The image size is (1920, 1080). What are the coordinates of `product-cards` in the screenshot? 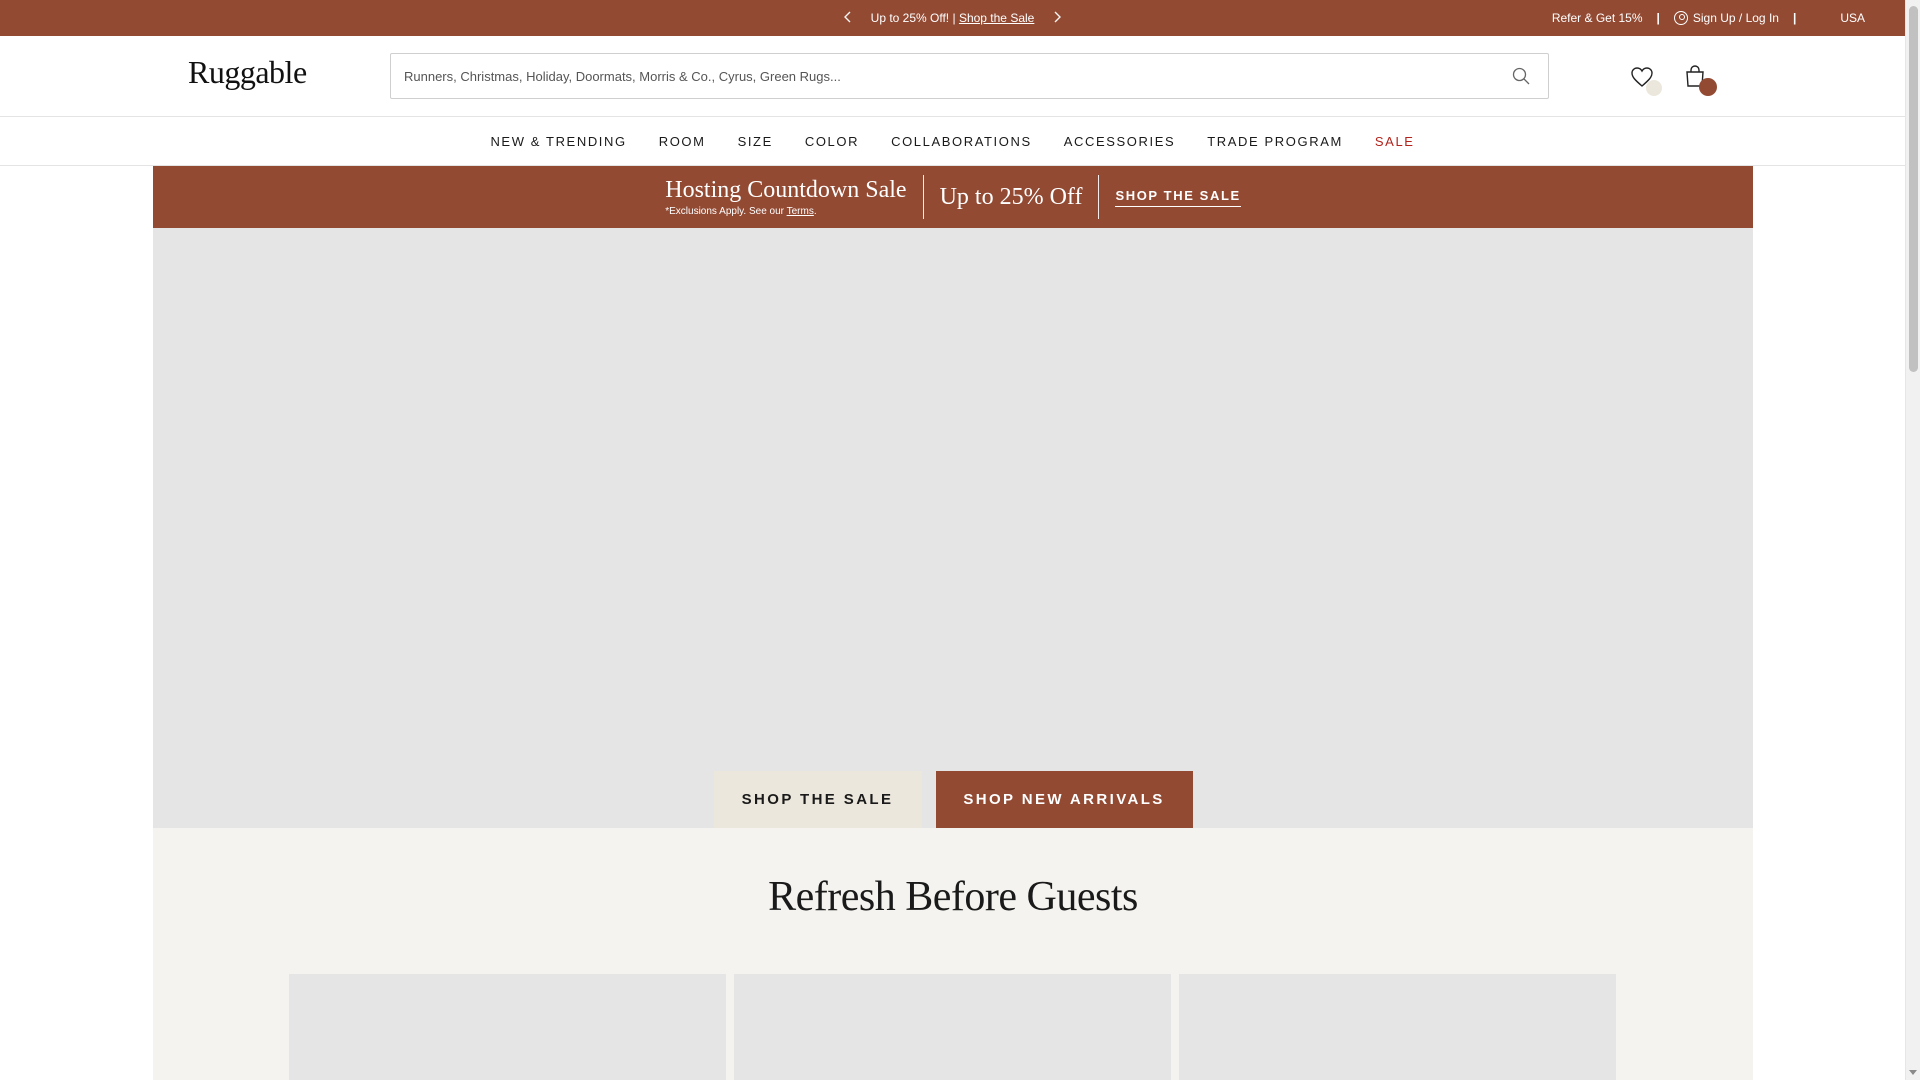 It's located at (952, 1027).